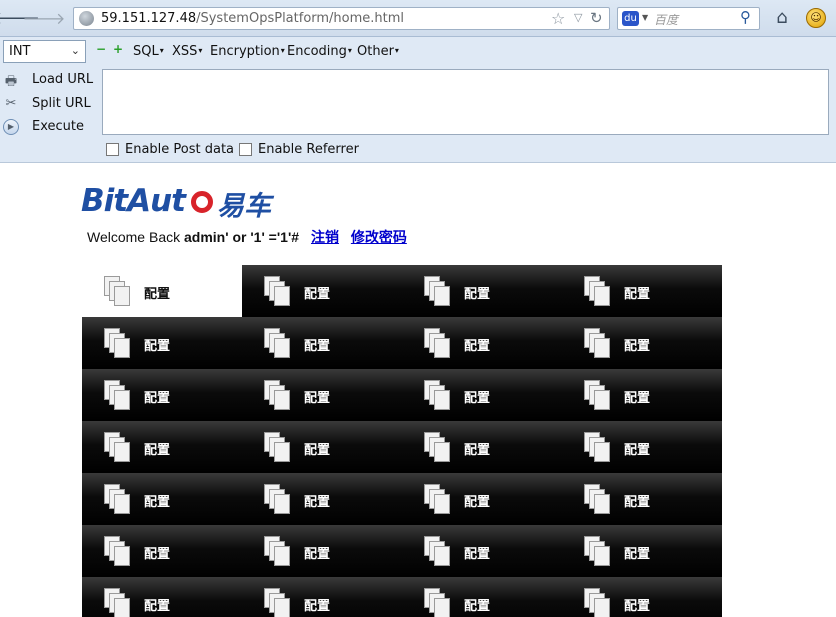 The height and width of the screenshot is (617, 836). I want to click on load-url-label: Load URL, so click(63, 79).